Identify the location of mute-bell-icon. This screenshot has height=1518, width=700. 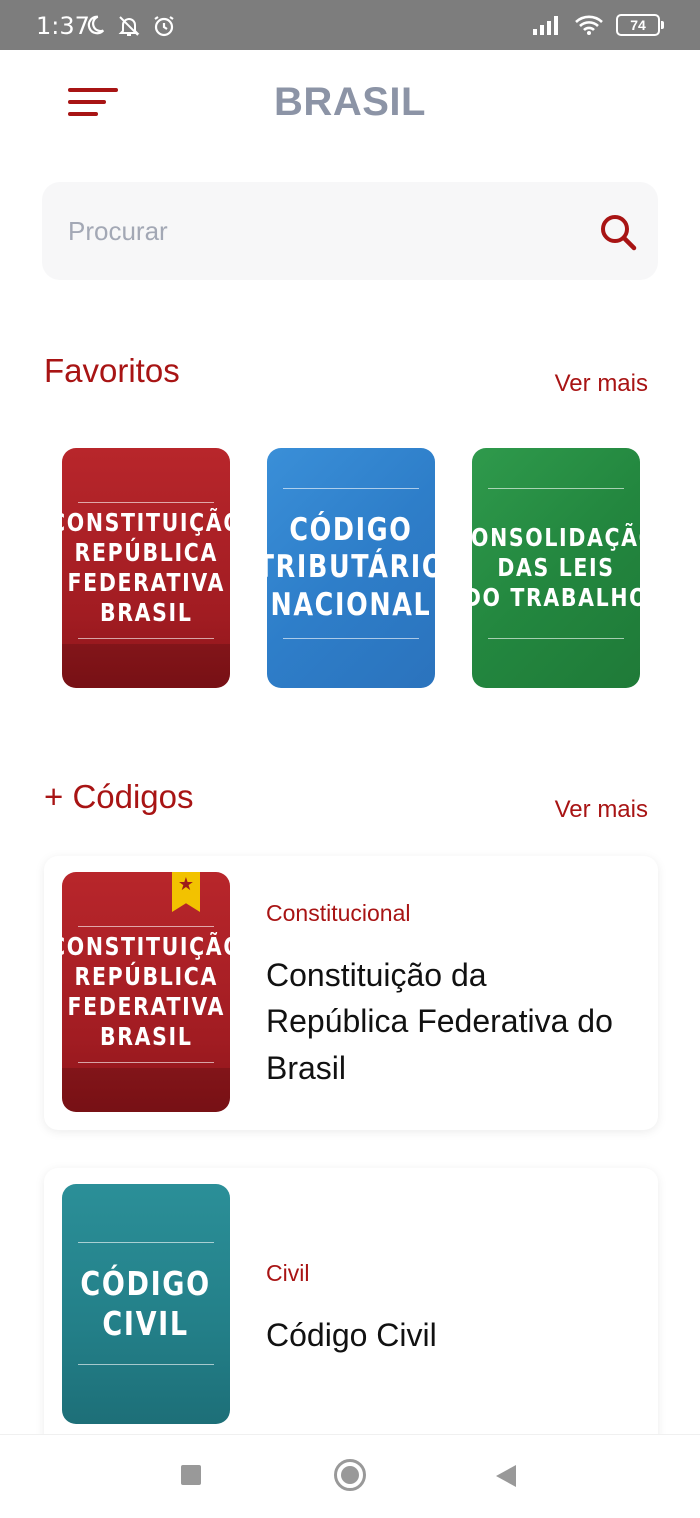
(129, 26).